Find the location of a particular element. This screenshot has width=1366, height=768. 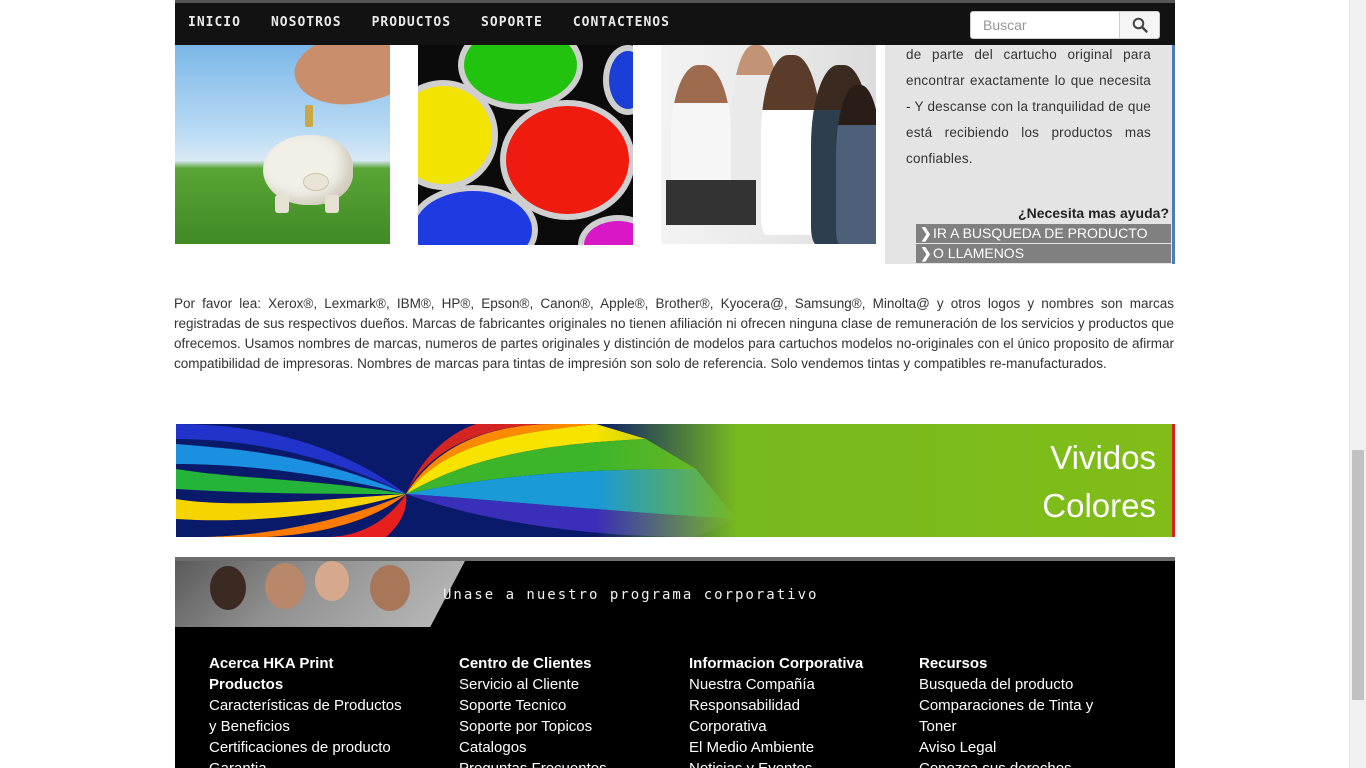

piggy-snout-shape is located at coordinates (316, 182).